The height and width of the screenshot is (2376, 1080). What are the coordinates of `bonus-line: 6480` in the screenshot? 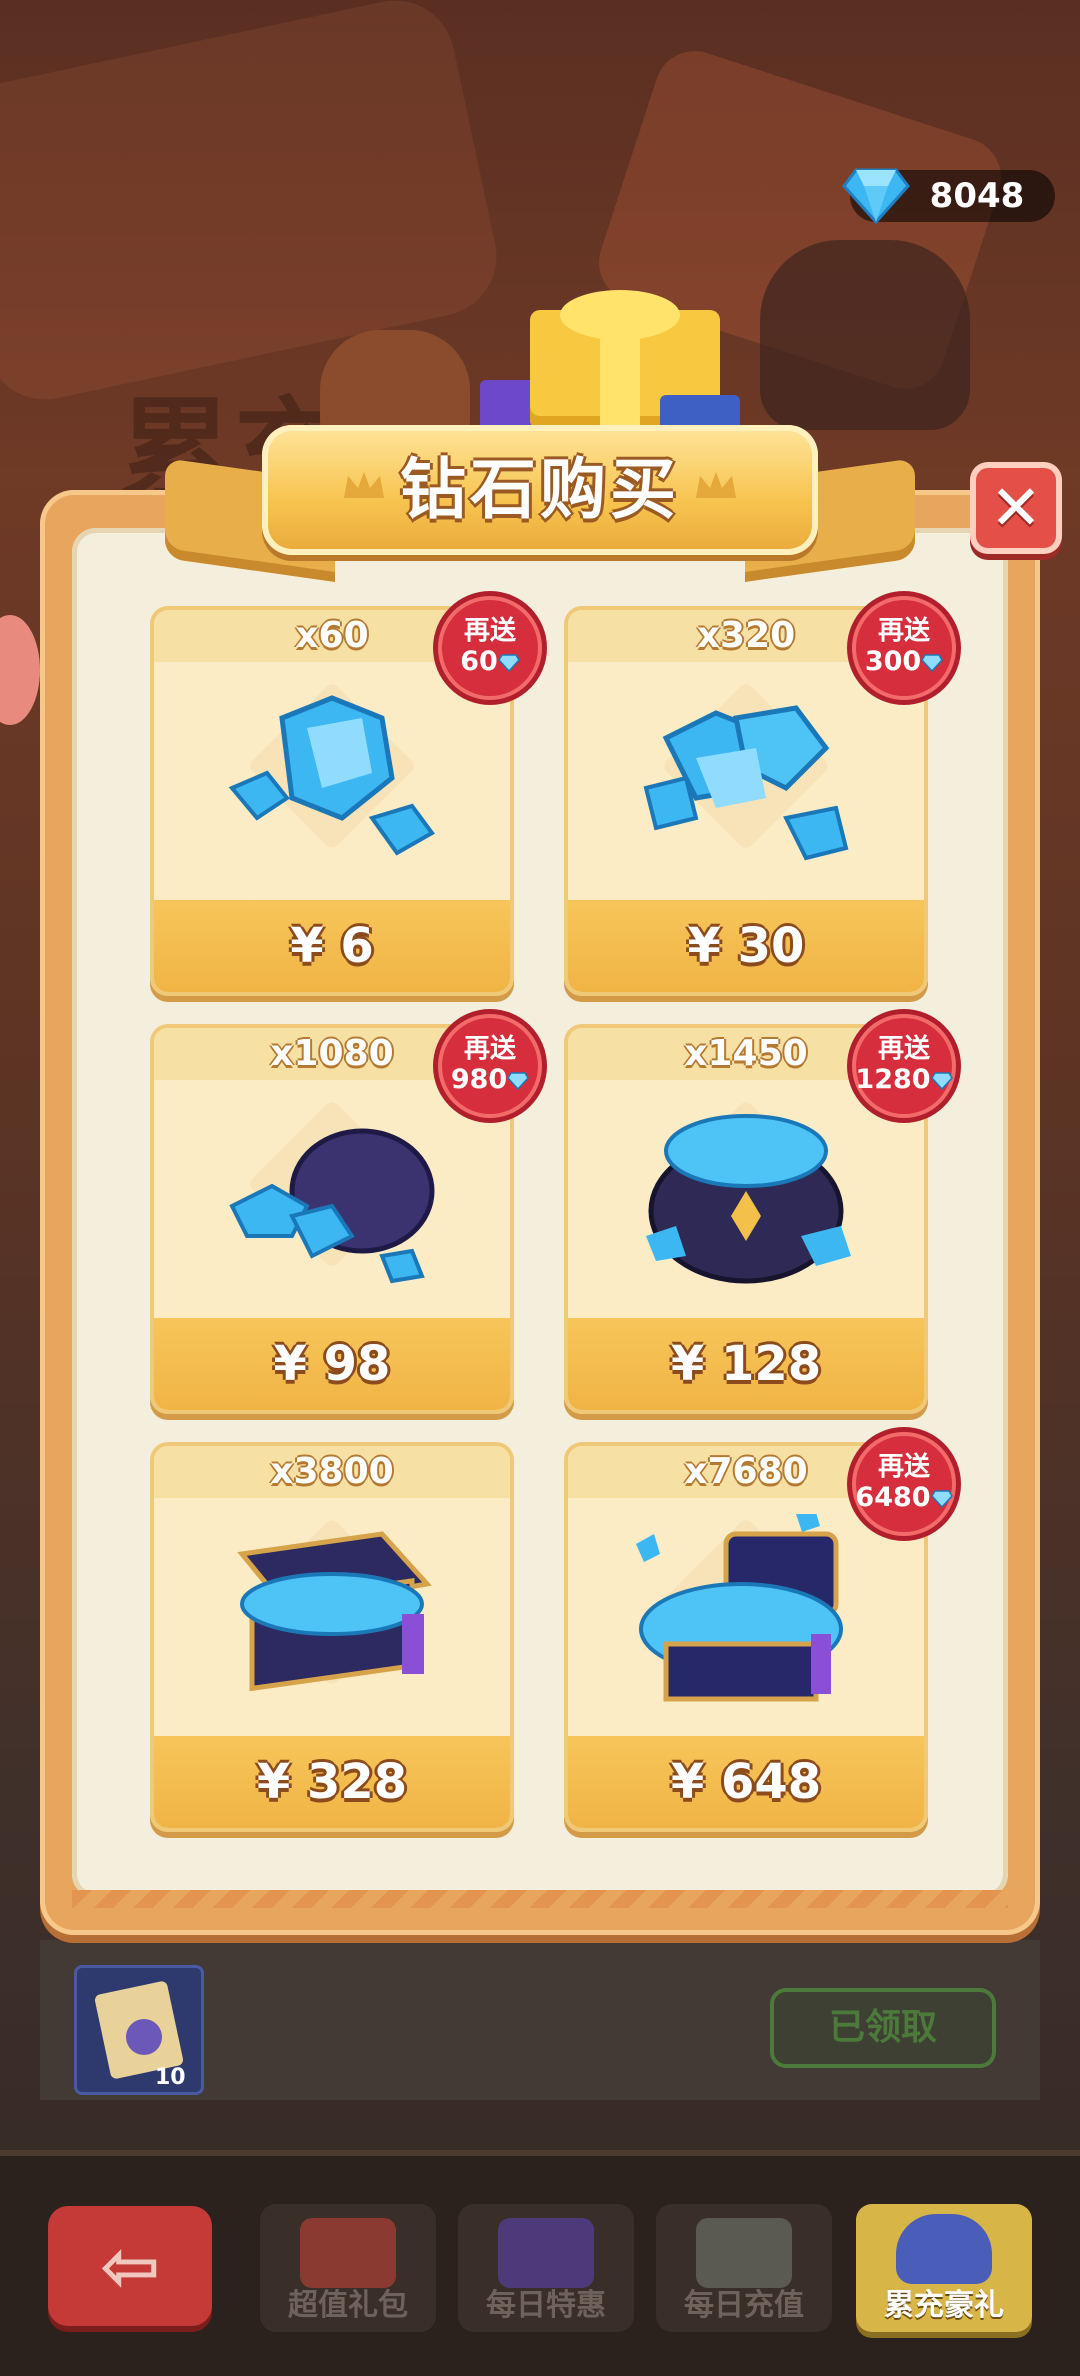 It's located at (904, 1497).